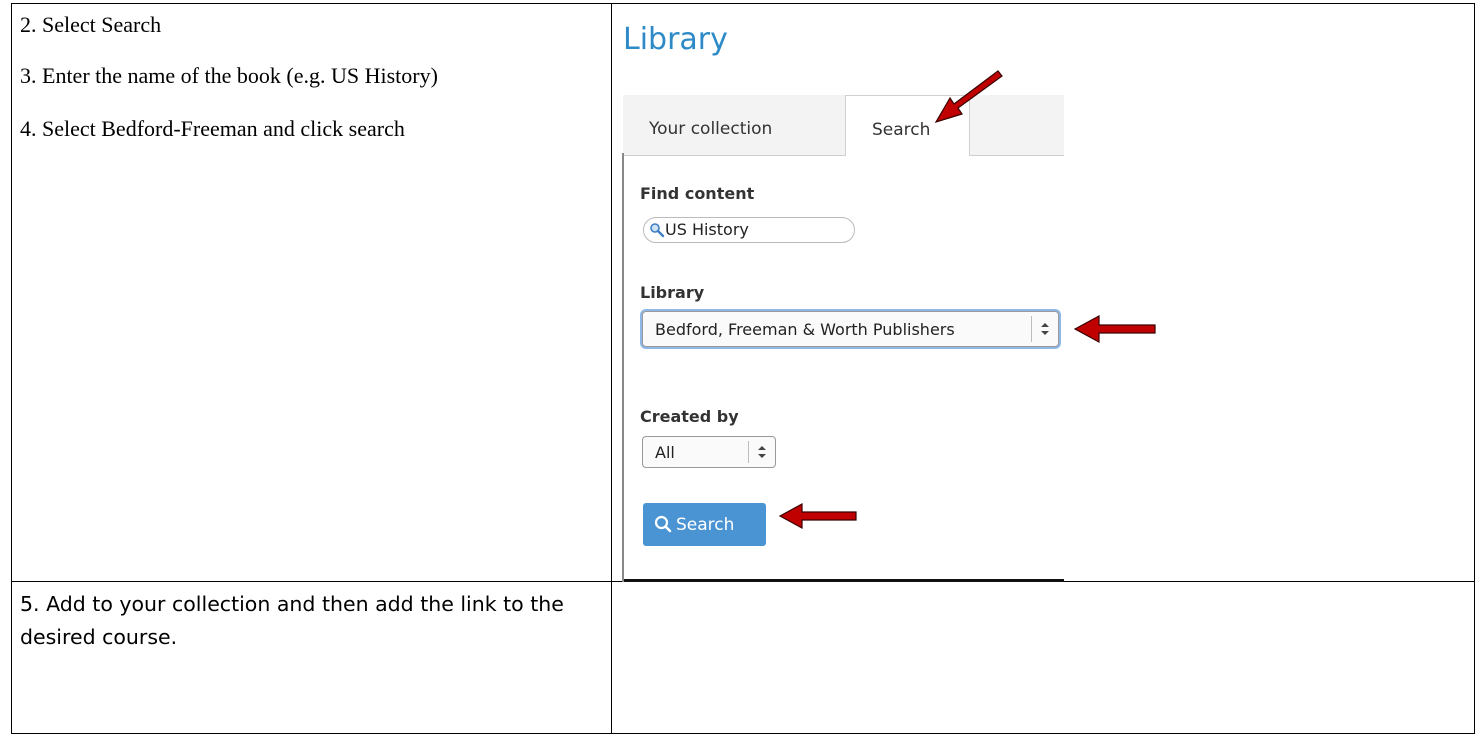  Describe the element at coordinates (91, 24) in the screenshot. I see `step-2-text: 2. Select Search` at that location.